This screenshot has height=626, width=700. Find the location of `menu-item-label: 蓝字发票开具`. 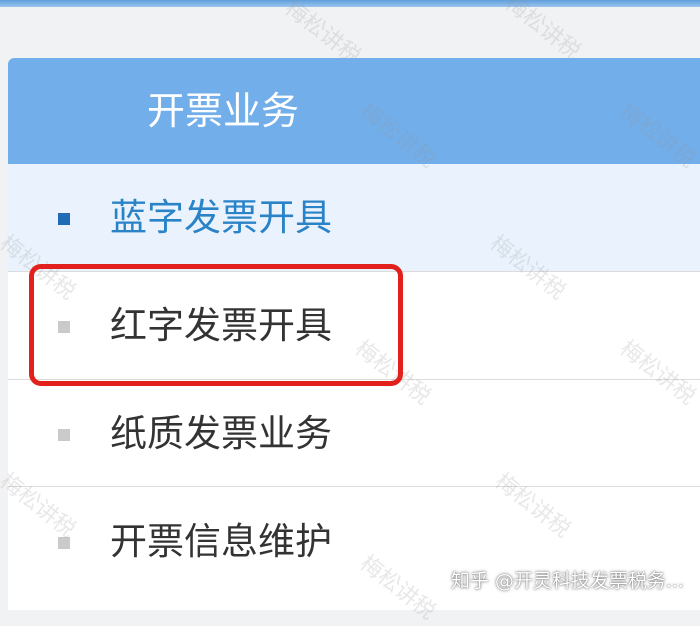

menu-item-label: 蓝字发票开具 is located at coordinates (221, 217).